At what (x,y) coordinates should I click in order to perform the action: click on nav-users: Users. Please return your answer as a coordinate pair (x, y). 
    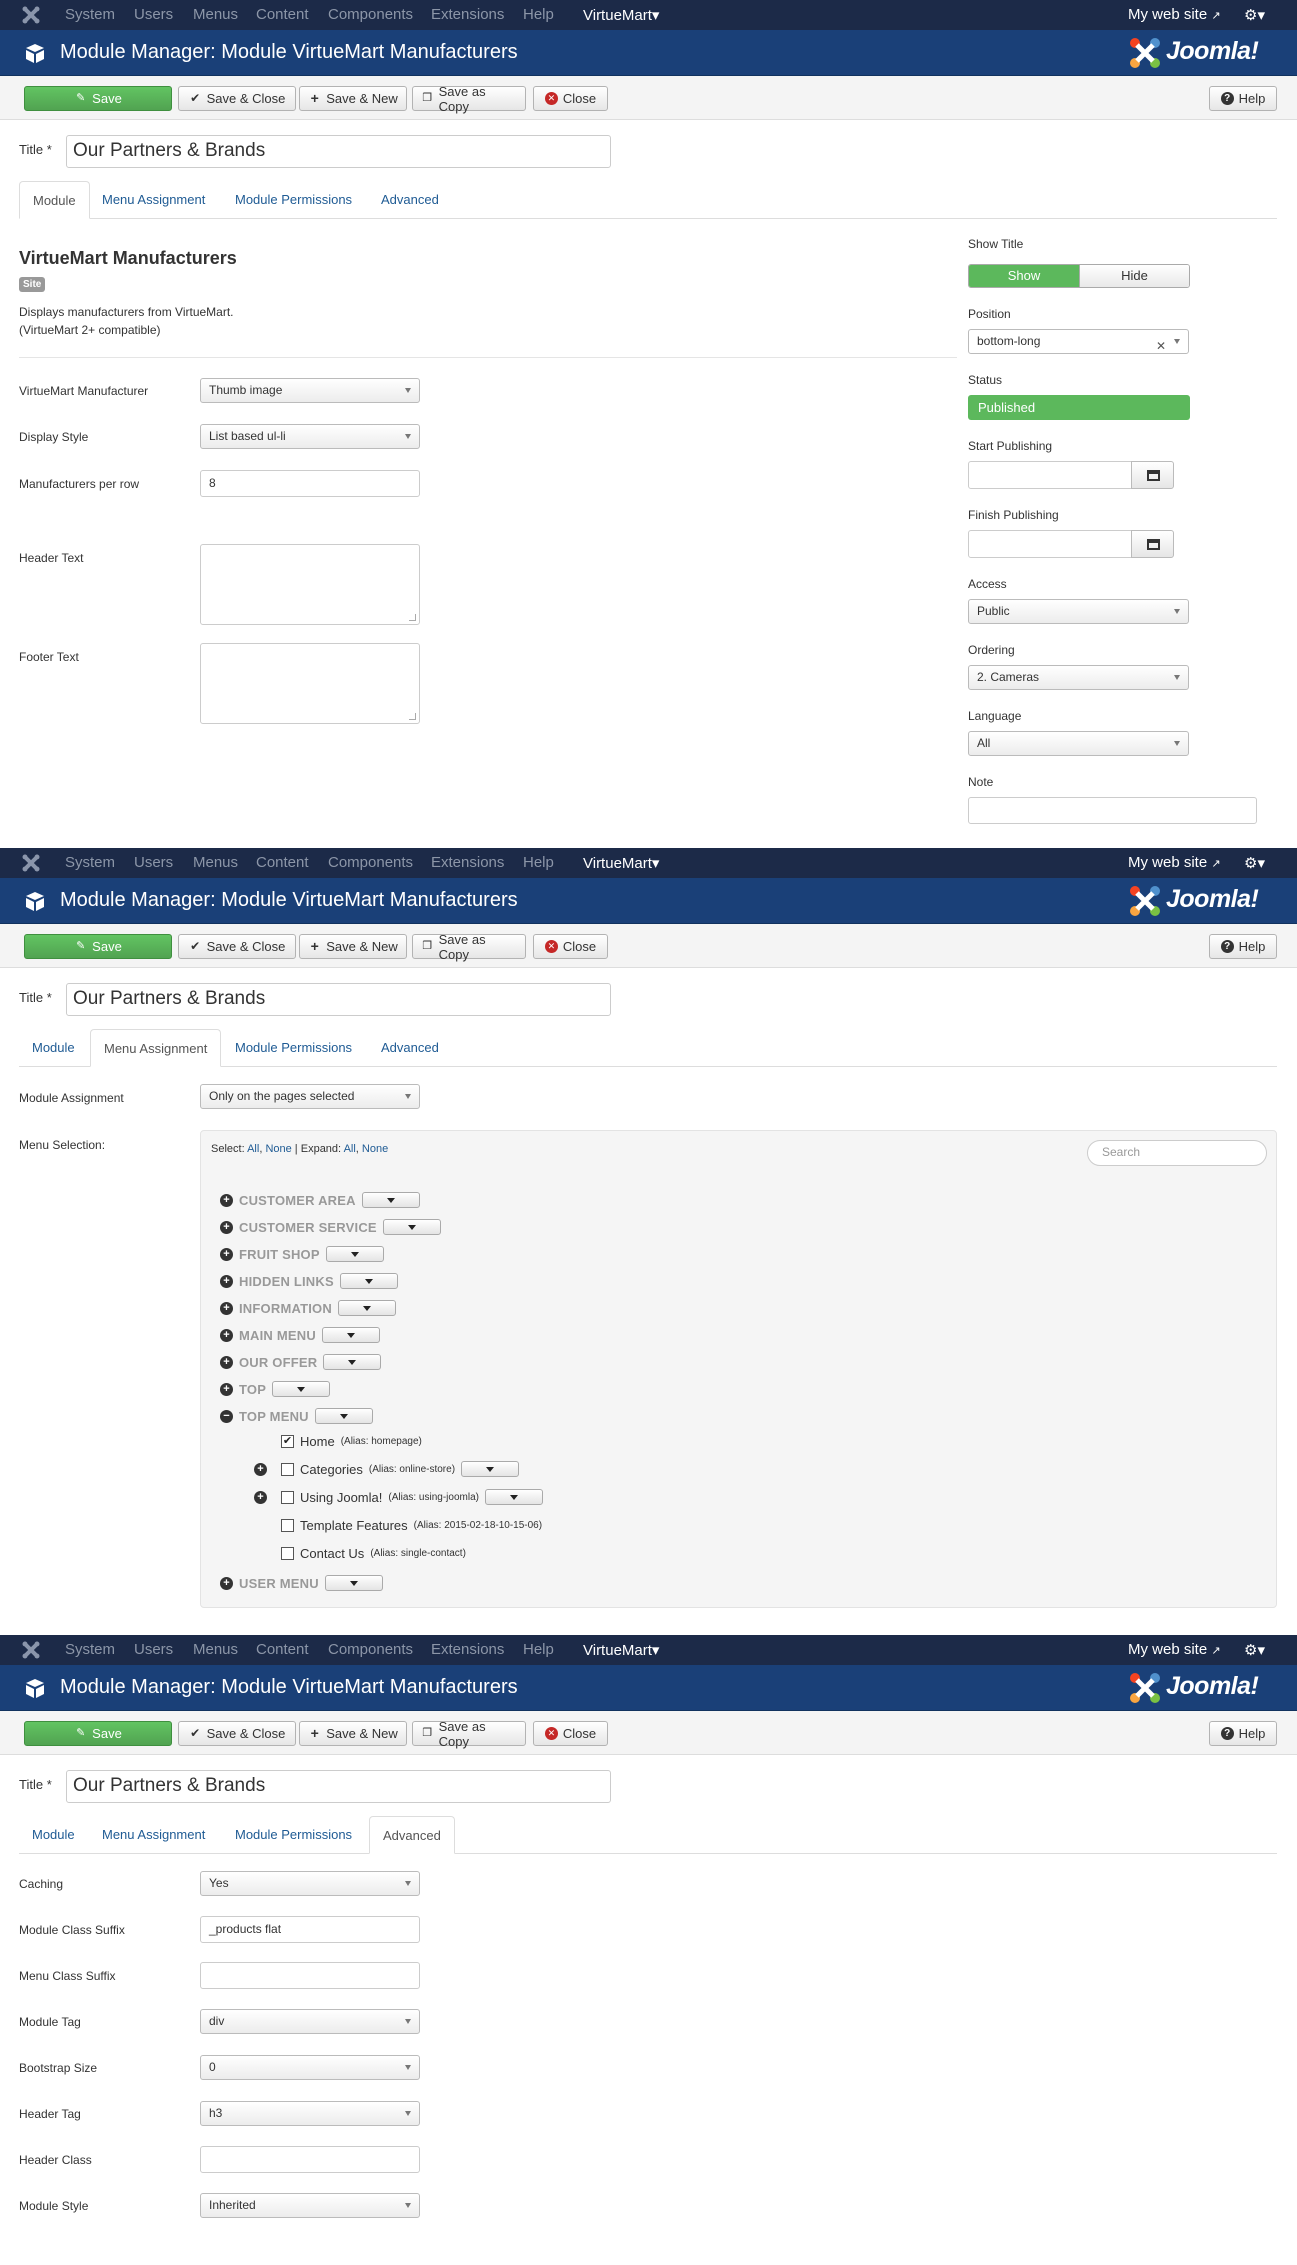
    Looking at the image, I should click on (153, 14).